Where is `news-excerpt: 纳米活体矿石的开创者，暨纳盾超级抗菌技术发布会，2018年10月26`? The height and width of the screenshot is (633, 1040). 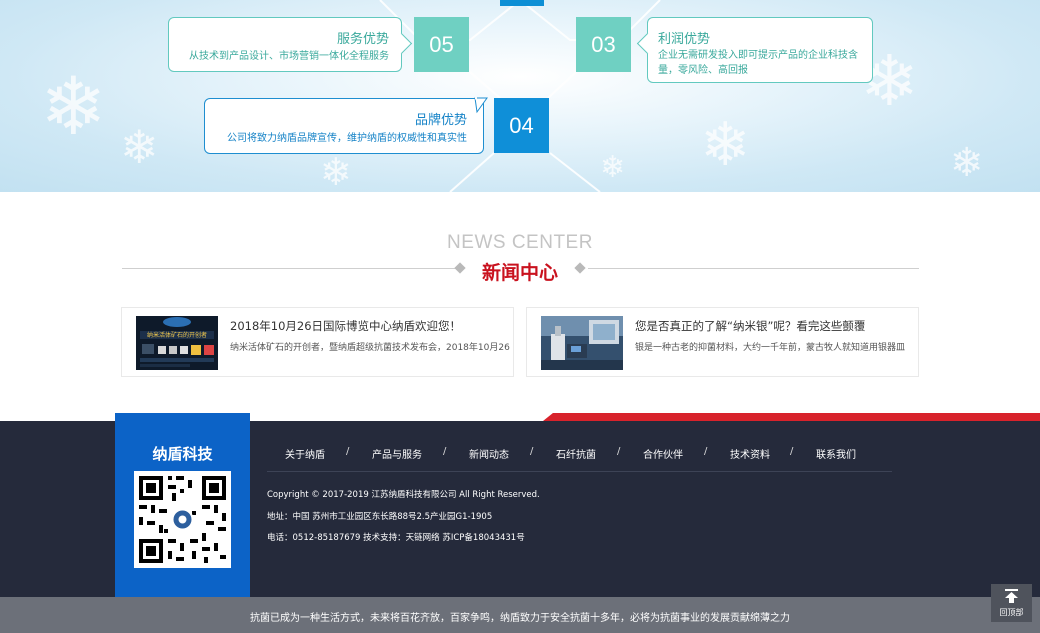
news-excerpt: 纳米活体矿石的开创者，暨纳盾超级抗菌技术发布会，2018年10月26 is located at coordinates (370, 348).